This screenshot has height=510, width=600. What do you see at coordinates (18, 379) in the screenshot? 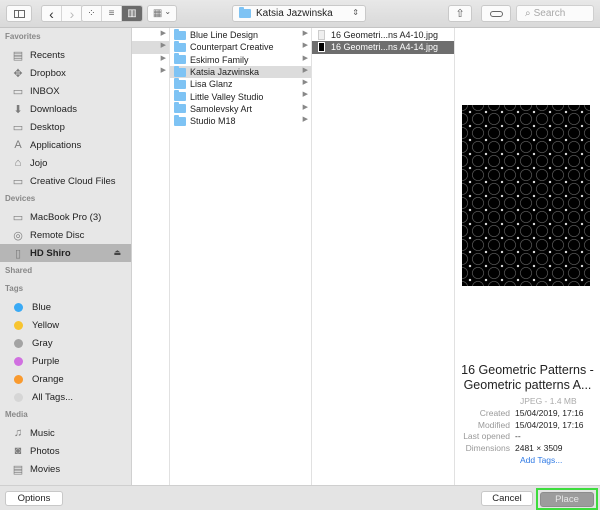
I see `tag-color-icon` at bounding box center [18, 379].